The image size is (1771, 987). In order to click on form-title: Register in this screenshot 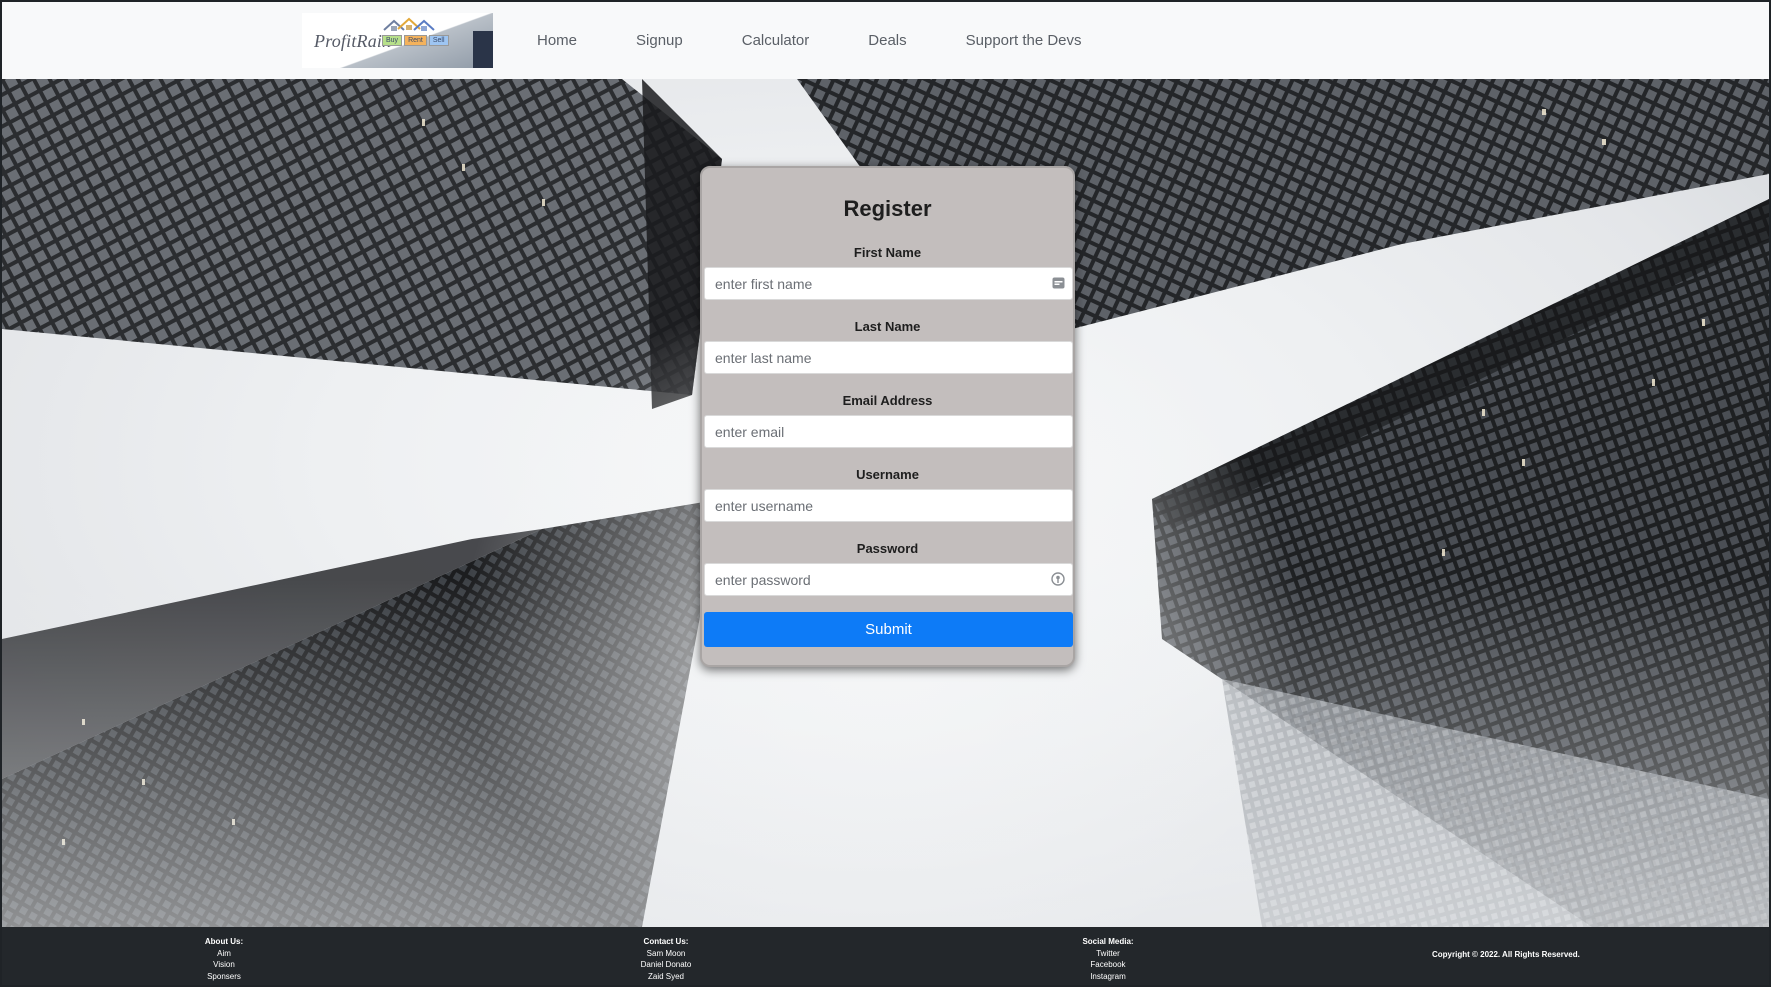, I will do `click(887, 208)`.